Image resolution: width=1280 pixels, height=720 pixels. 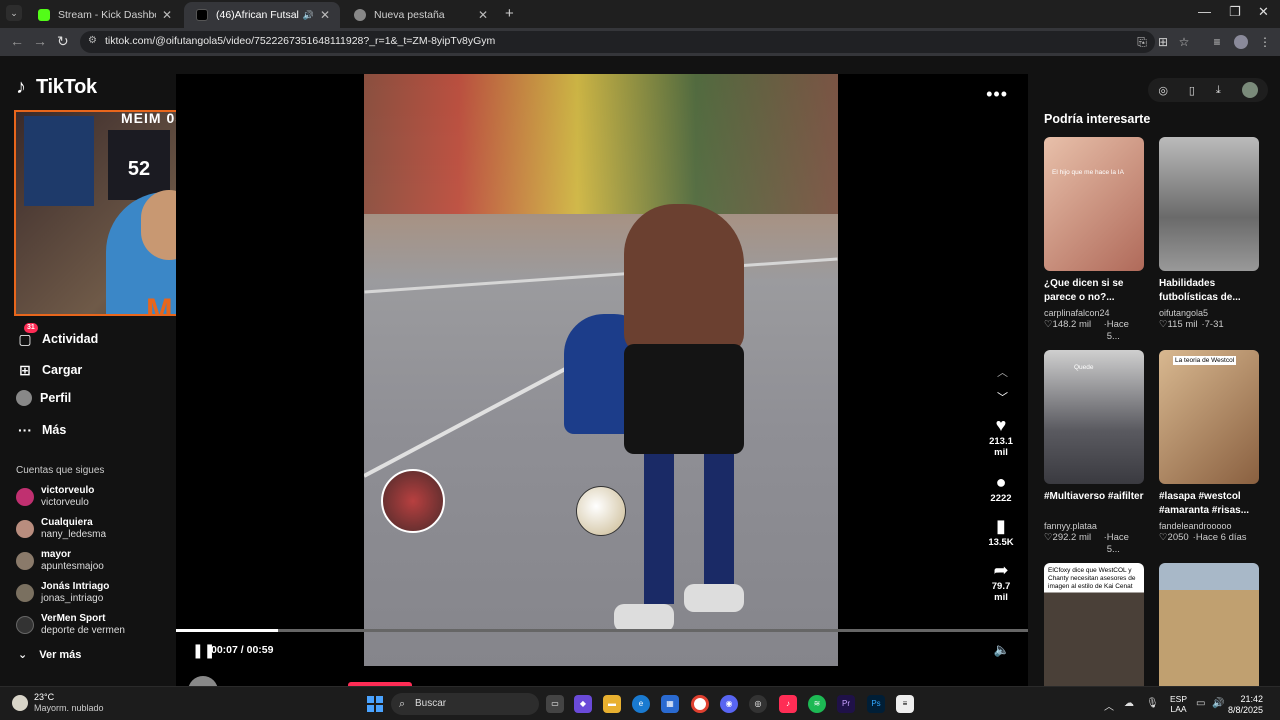 I want to click on weather-widget: 23°C Mayorm. nublado, so click(x=58, y=703).